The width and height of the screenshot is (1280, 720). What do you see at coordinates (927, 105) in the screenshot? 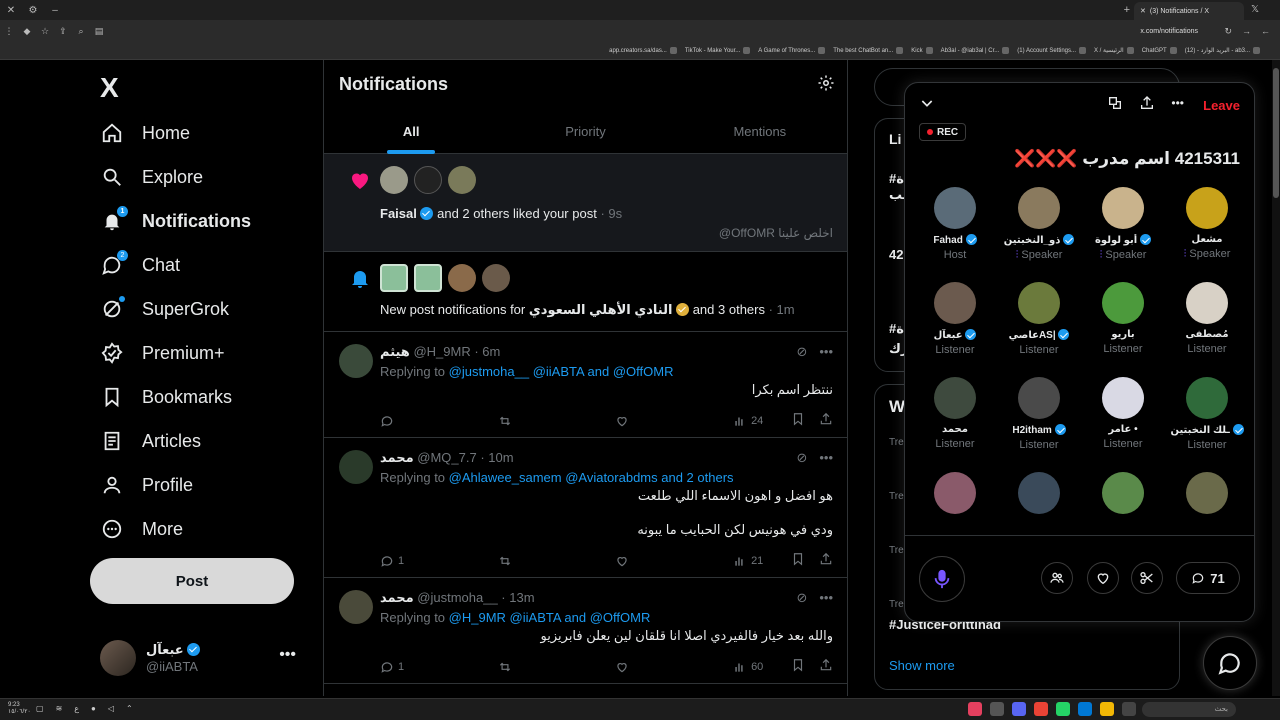
I see `chevron-down-icon` at bounding box center [927, 105].